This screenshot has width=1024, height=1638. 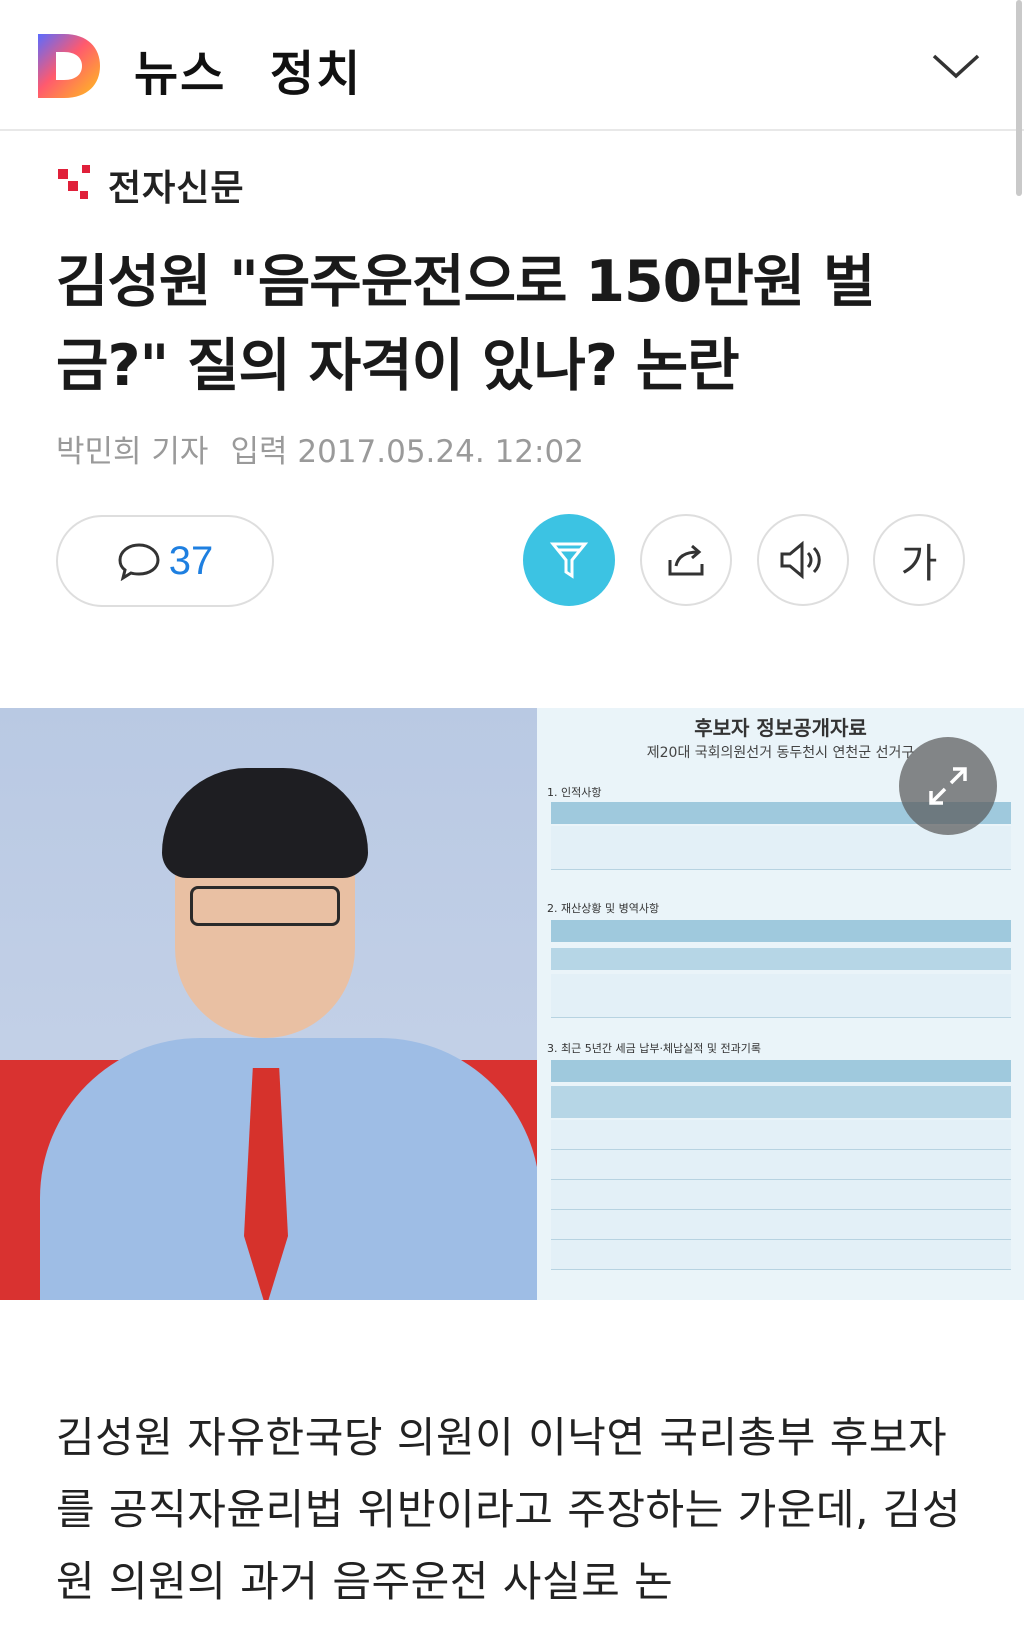 I want to click on app-title: 뉴스, so click(x=180, y=69).